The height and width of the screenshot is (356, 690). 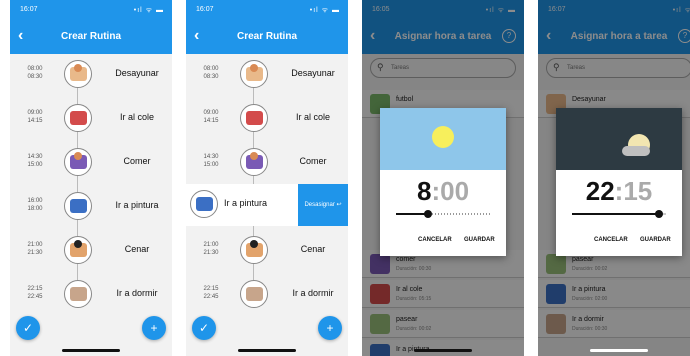 I want to click on task-label: Ir a pintura, so click(x=246, y=203).